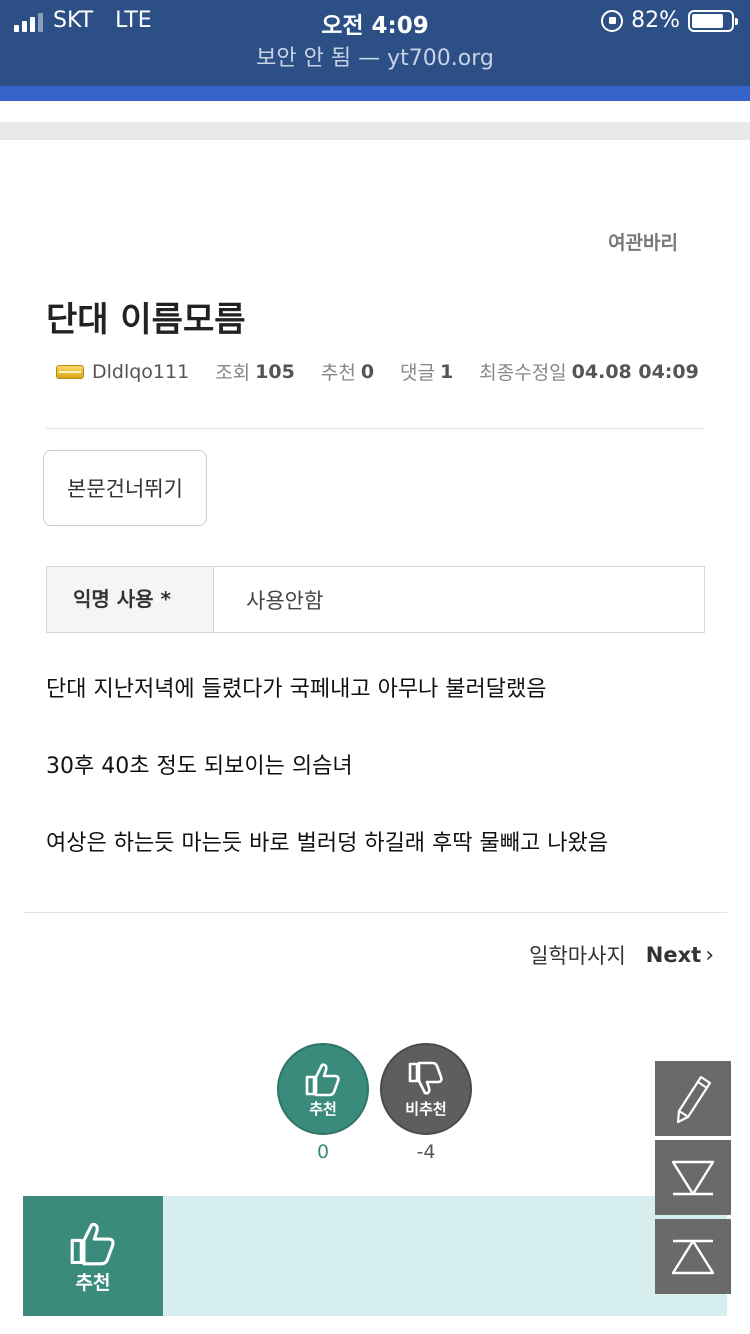 This screenshot has height=1334, width=750. Describe the element at coordinates (673, 955) in the screenshot. I see `next-label: Next` at that location.